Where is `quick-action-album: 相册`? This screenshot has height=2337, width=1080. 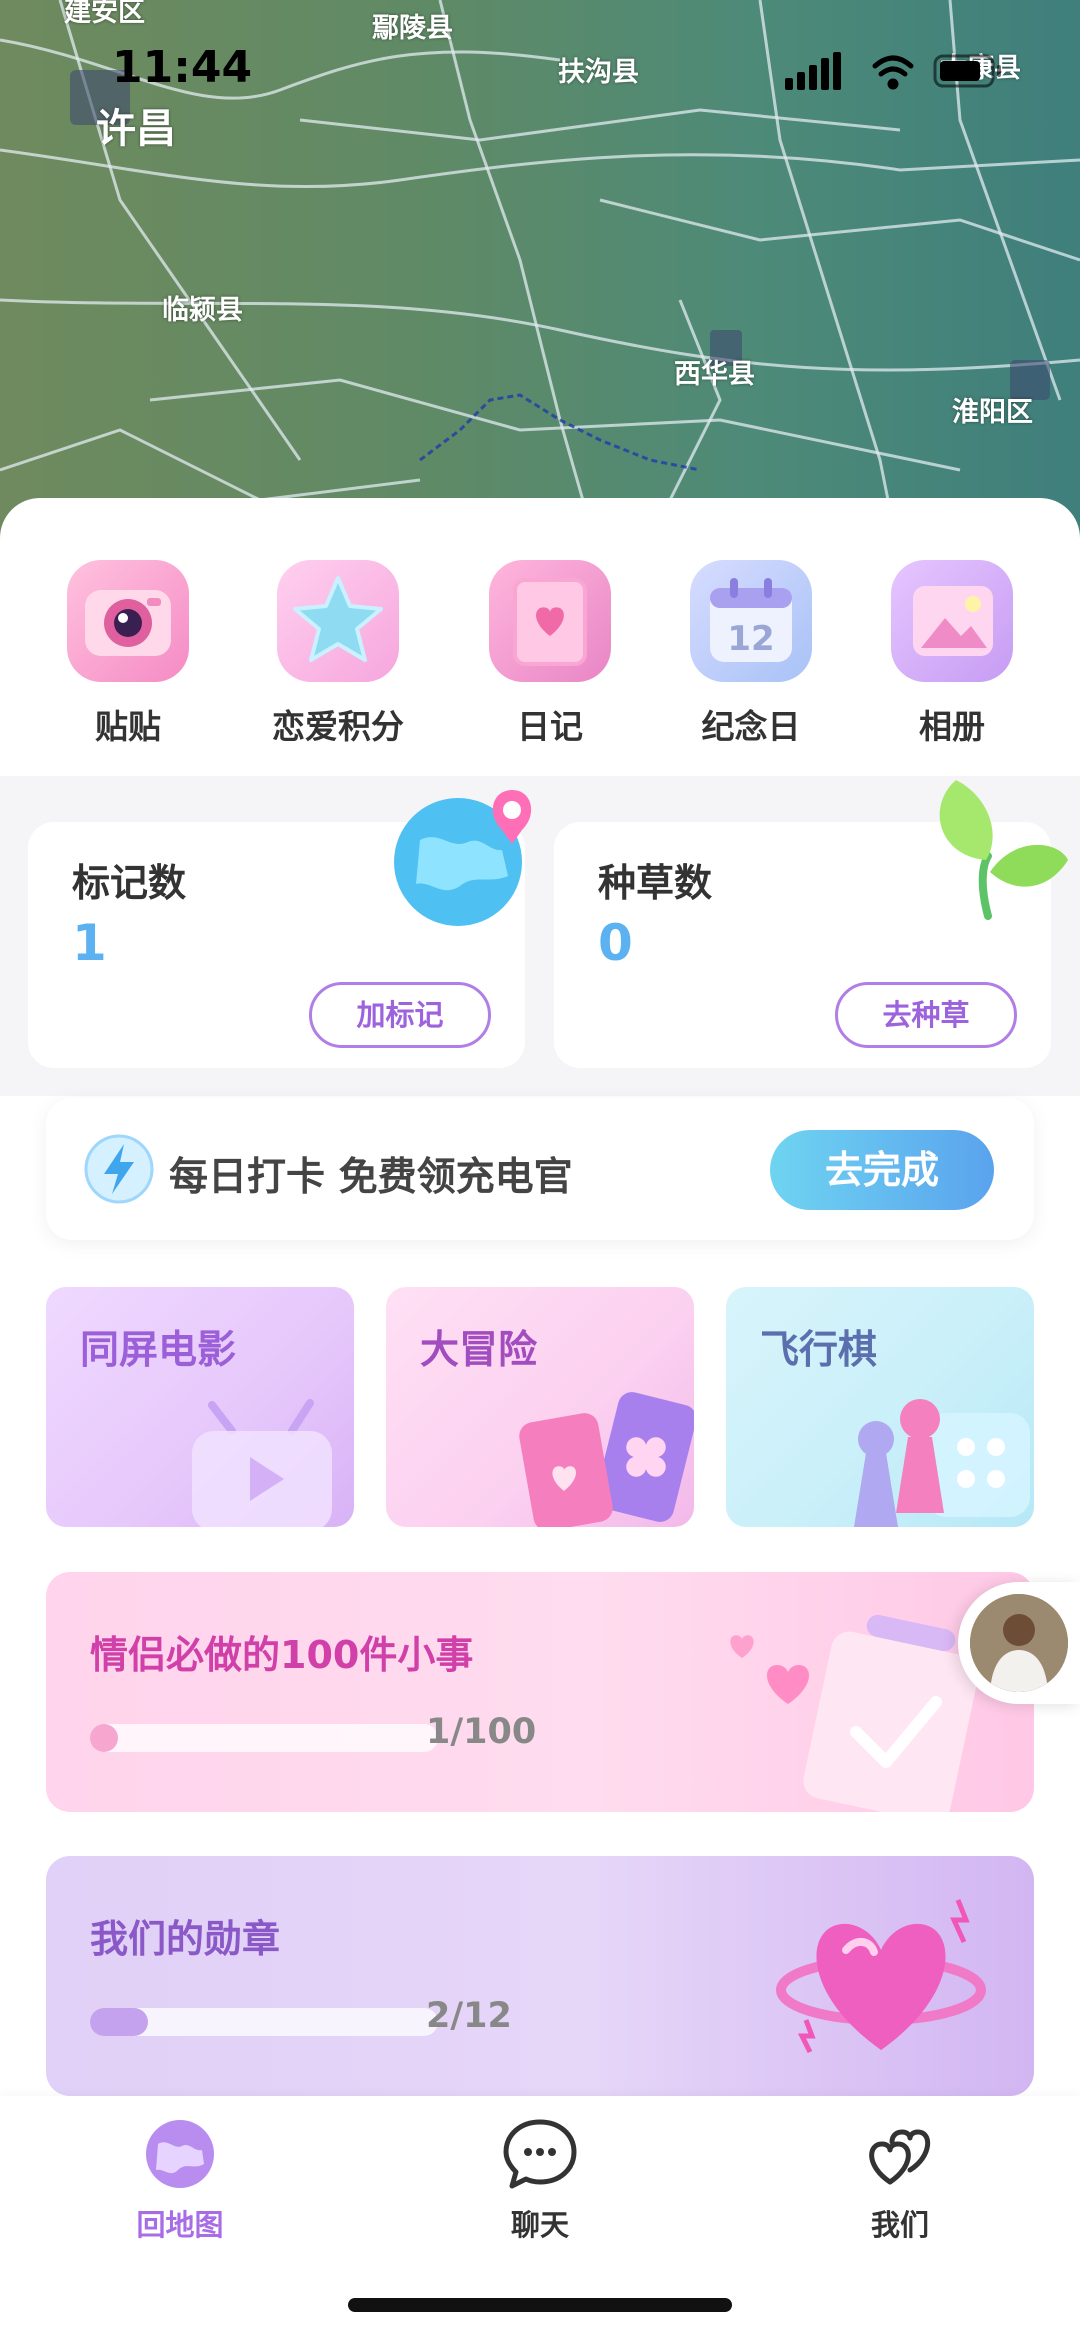 quick-action-album: 相册 is located at coordinates (952, 654).